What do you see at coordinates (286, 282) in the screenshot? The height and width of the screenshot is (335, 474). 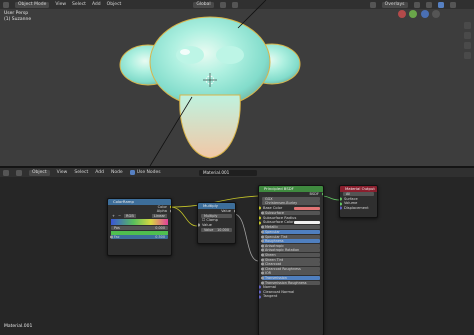 I see `bsdf-input-label: Transmission Roughness` at bounding box center [286, 282].